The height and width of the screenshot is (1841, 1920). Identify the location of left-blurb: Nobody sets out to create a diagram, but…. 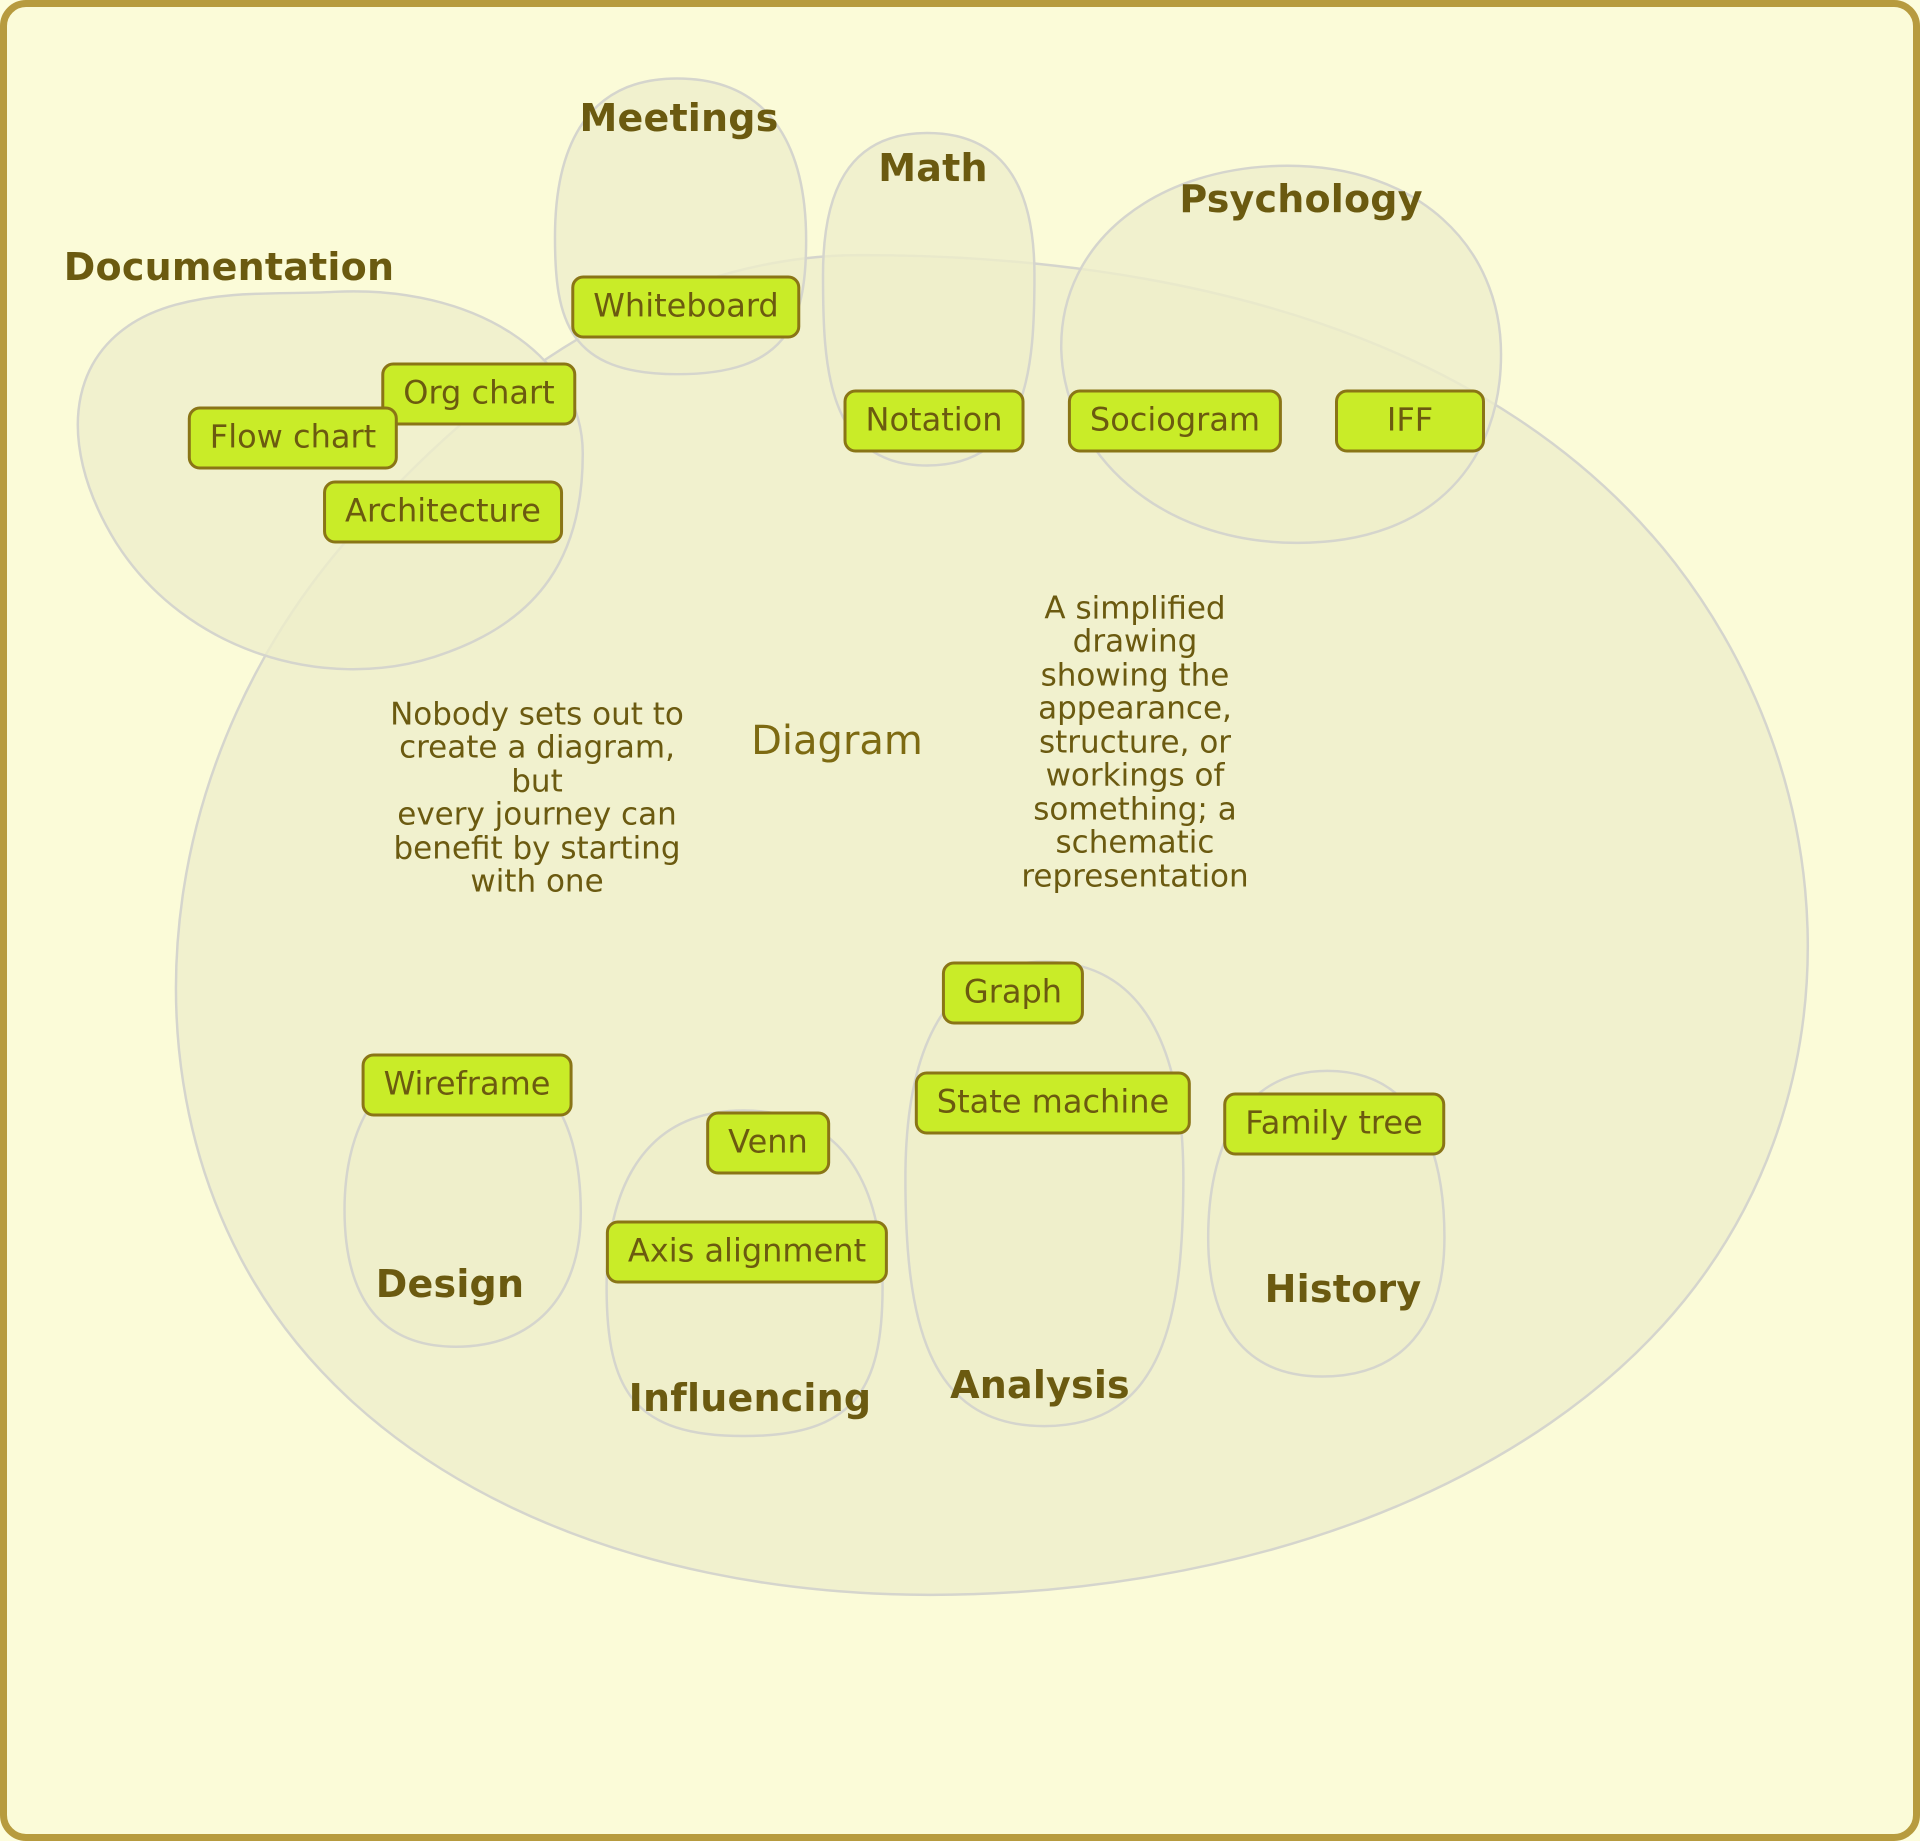
(537, 798).